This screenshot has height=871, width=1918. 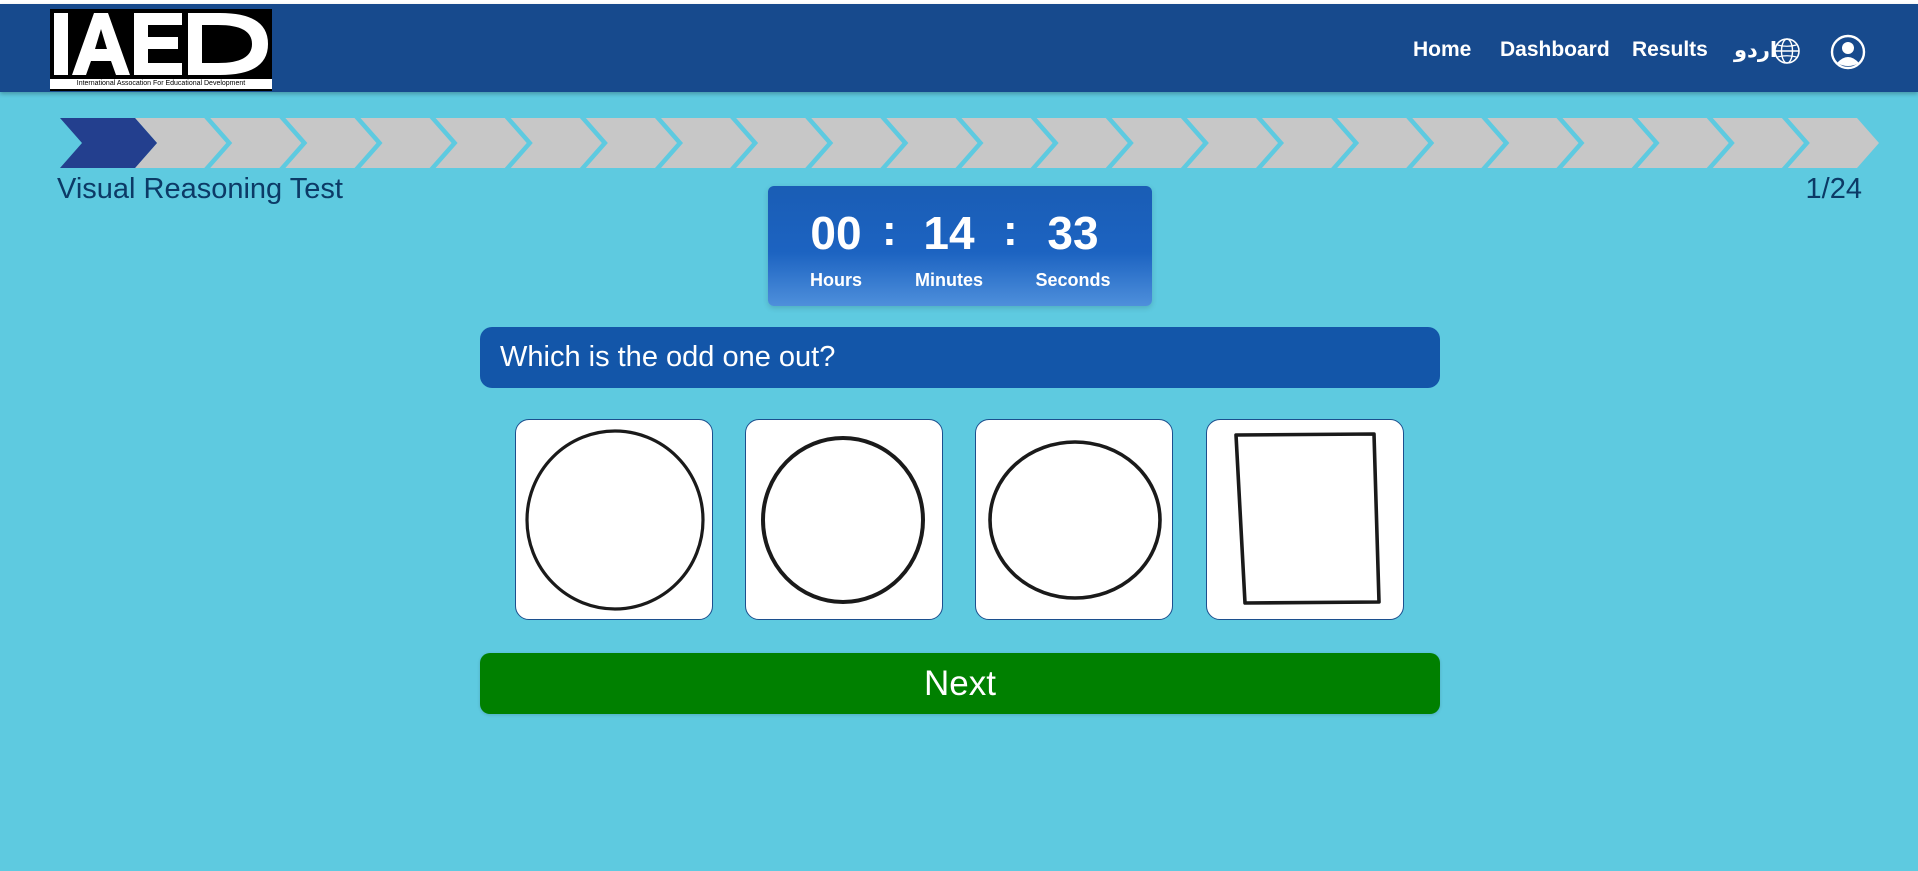 I want to click on timer-seconds-label: Seconds, so click(x=1073, y=280).